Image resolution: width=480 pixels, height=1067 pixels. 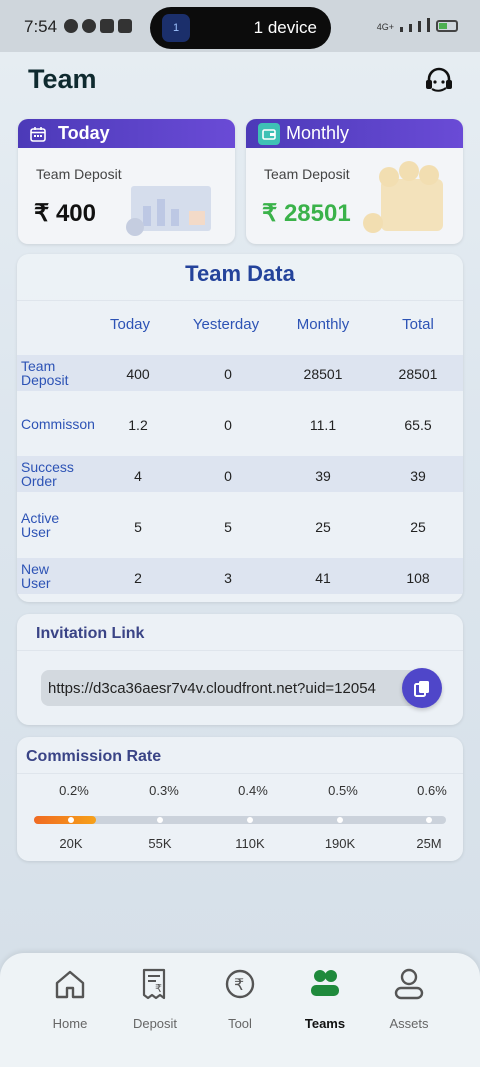 I want to click on notification-icons, so click(x=98, y=26).